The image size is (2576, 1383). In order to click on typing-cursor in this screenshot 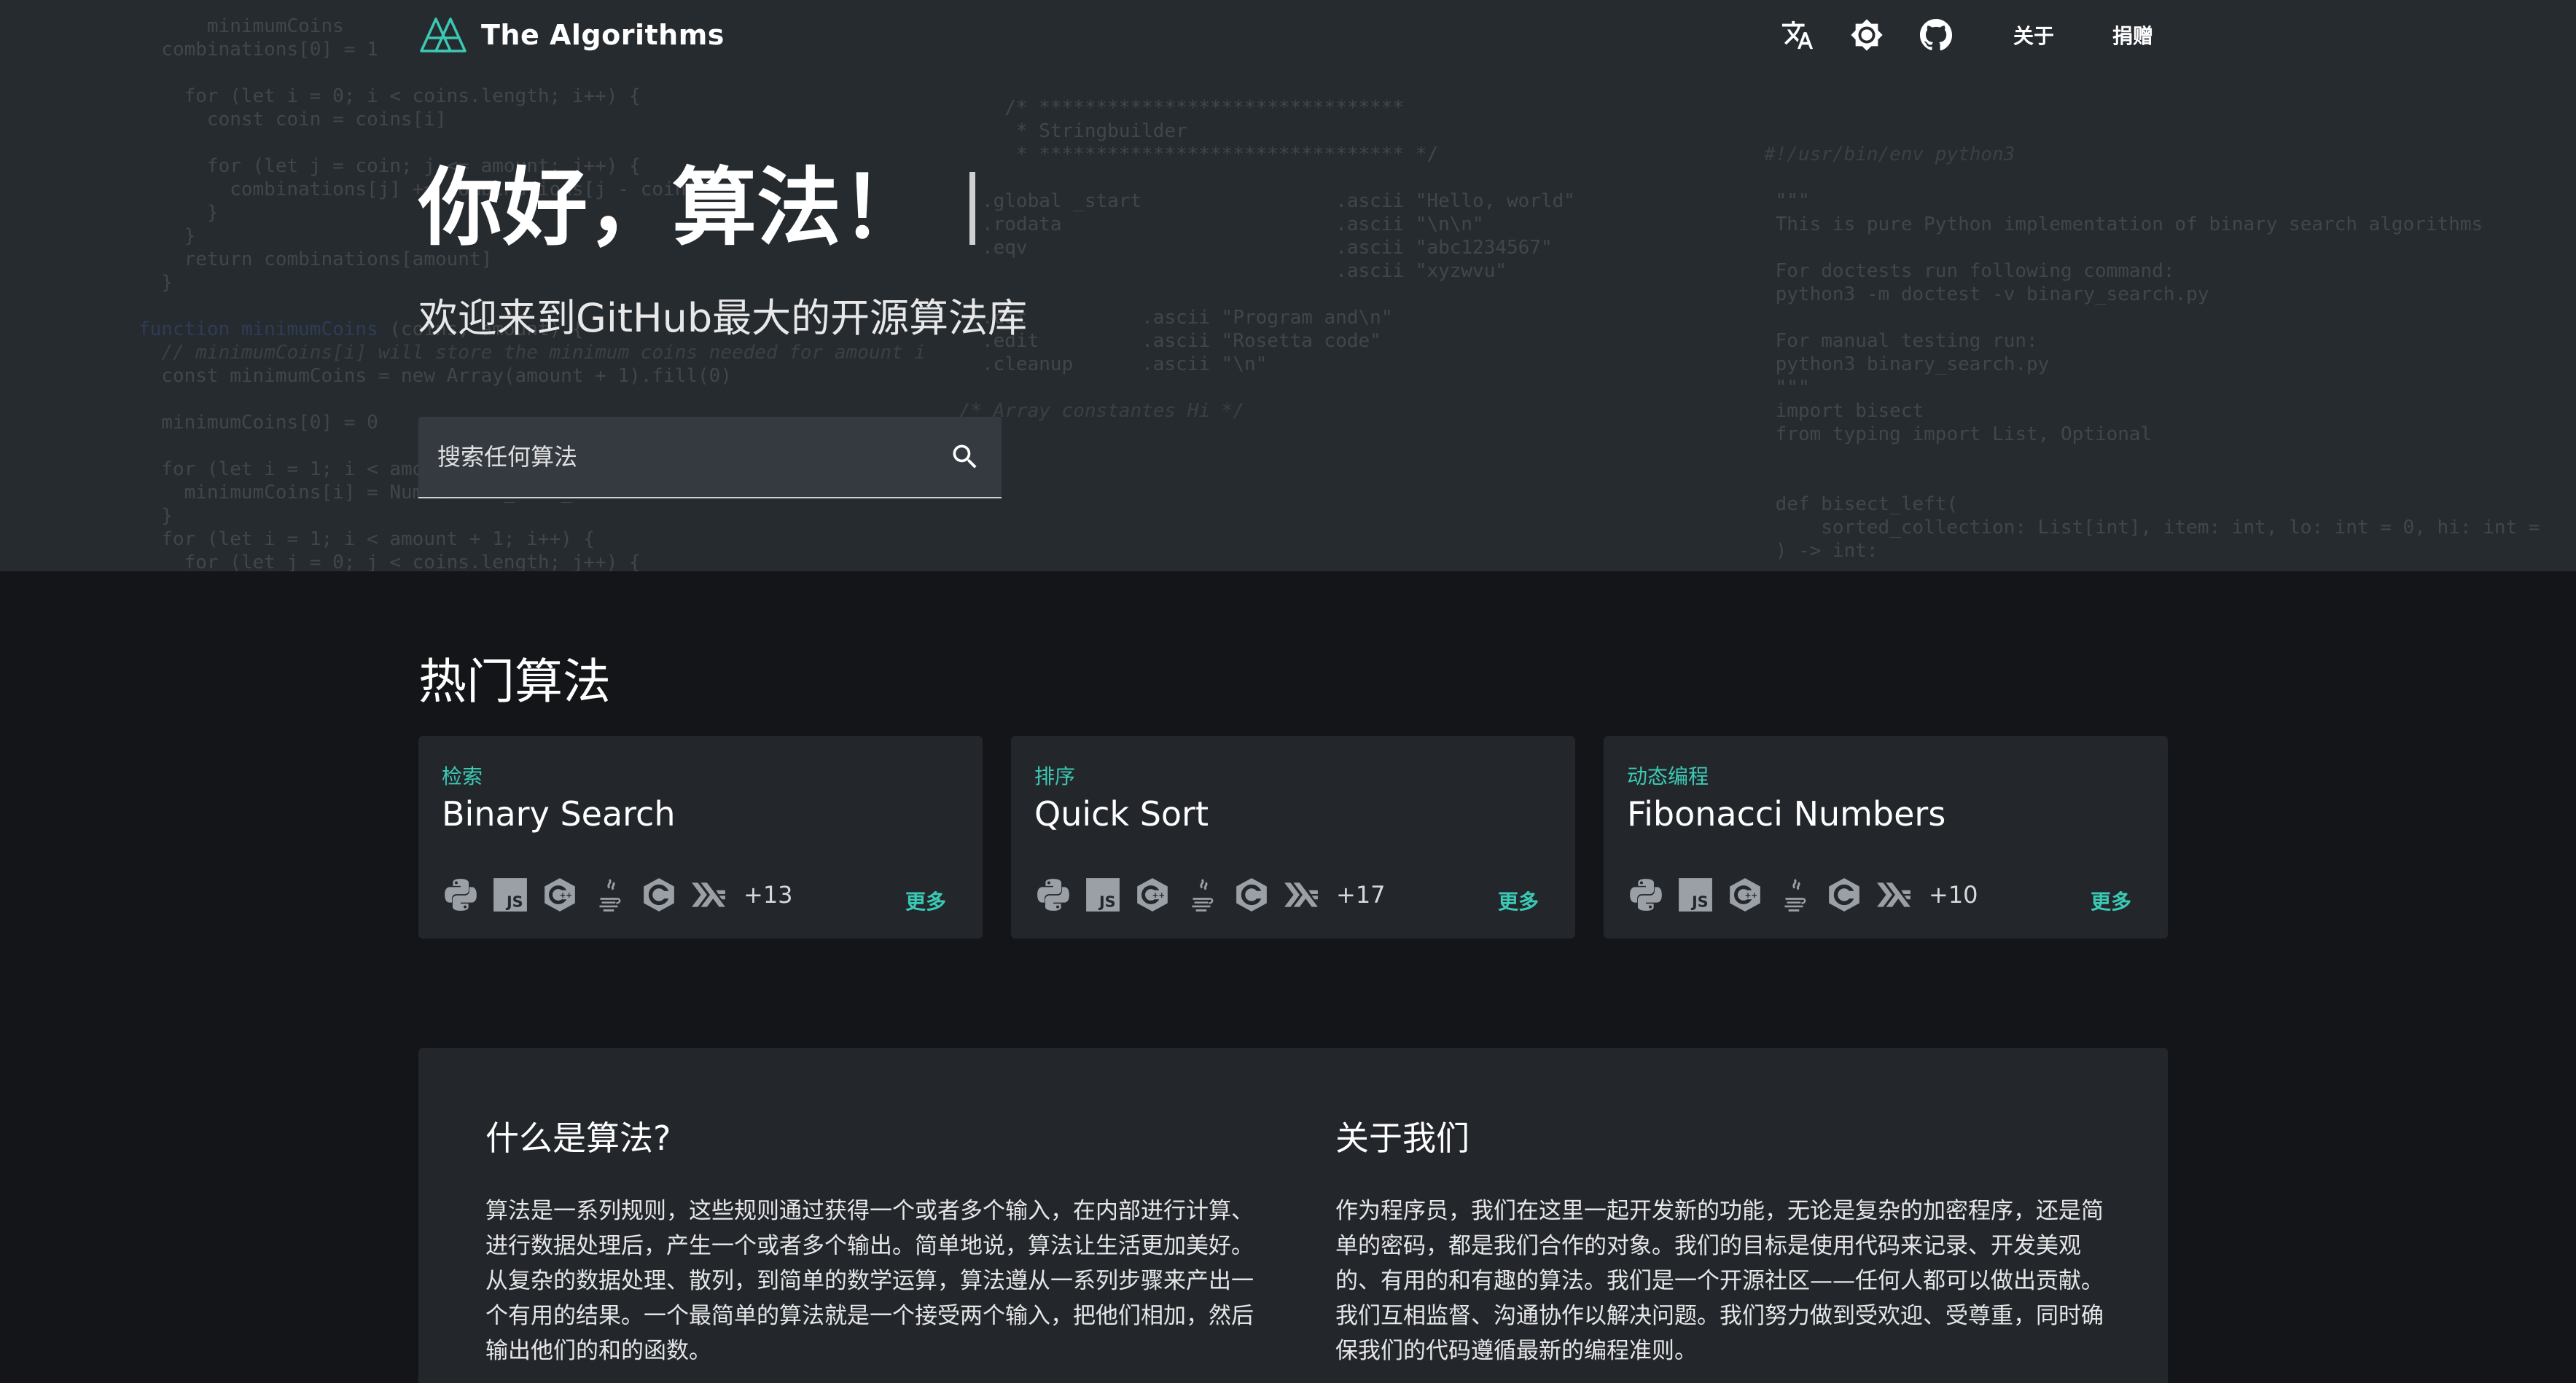, I will do `click(972, 208)`.